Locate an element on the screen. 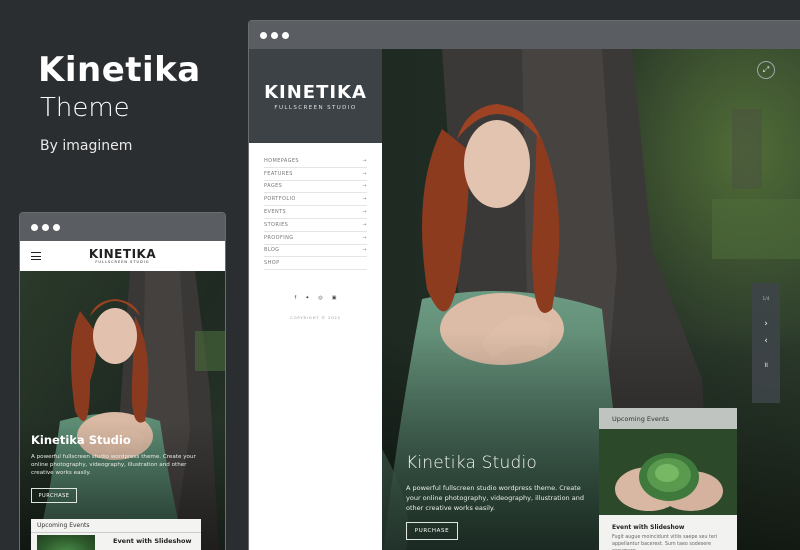  desktop-events-title: Upcoming Events is located at coordinates (668, 418).